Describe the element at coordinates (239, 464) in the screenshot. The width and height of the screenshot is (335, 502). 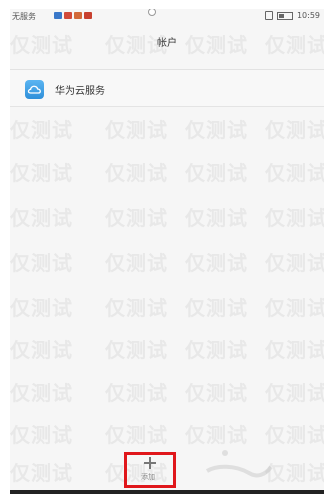
I see `footer-logo-mark` at that location.